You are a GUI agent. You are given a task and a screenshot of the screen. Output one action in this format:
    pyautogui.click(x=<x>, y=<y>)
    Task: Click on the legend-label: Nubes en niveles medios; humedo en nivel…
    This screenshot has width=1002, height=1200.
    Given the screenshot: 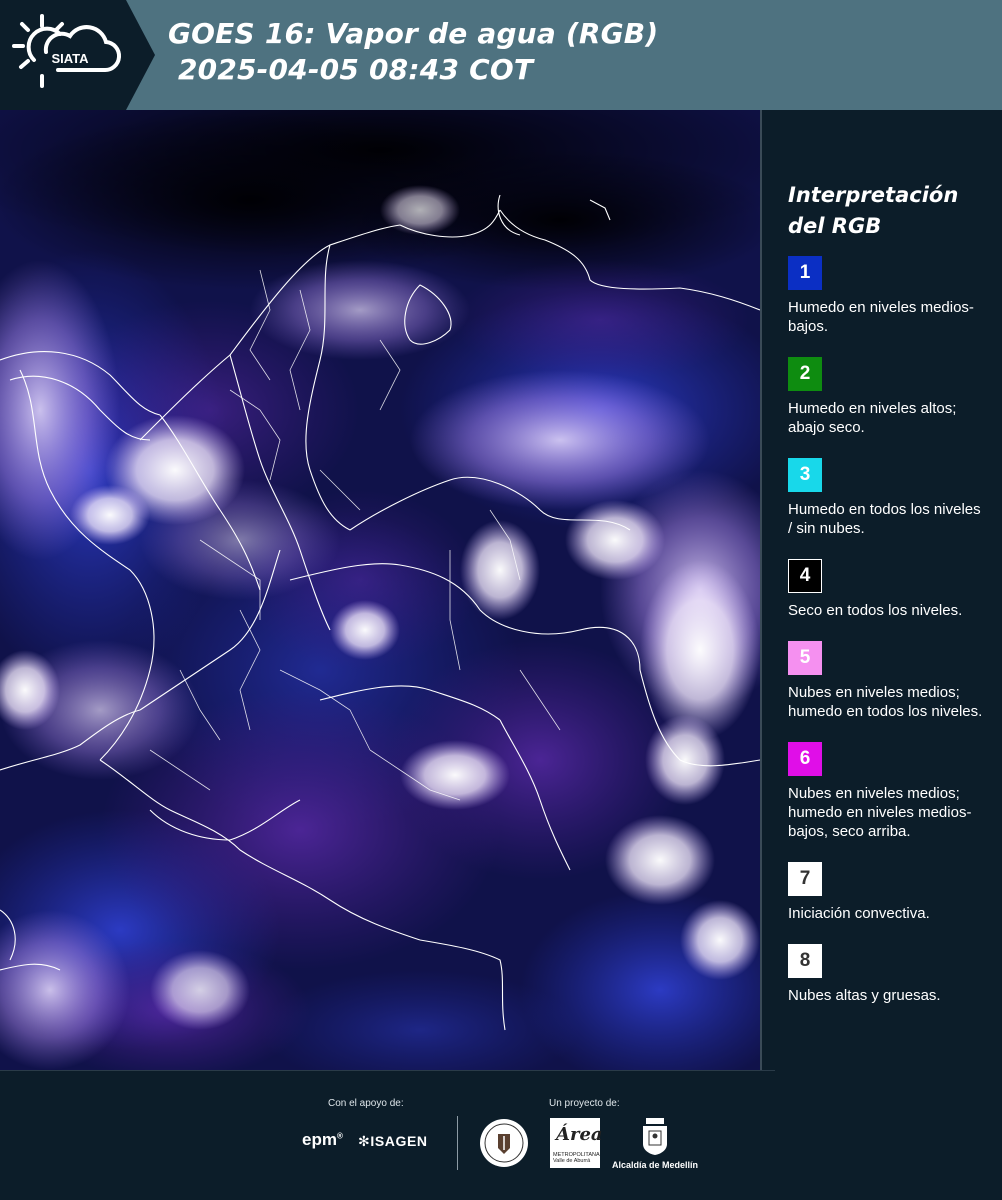 What is the action you would take?
    pyautogui.click(x=880, y=812)
    